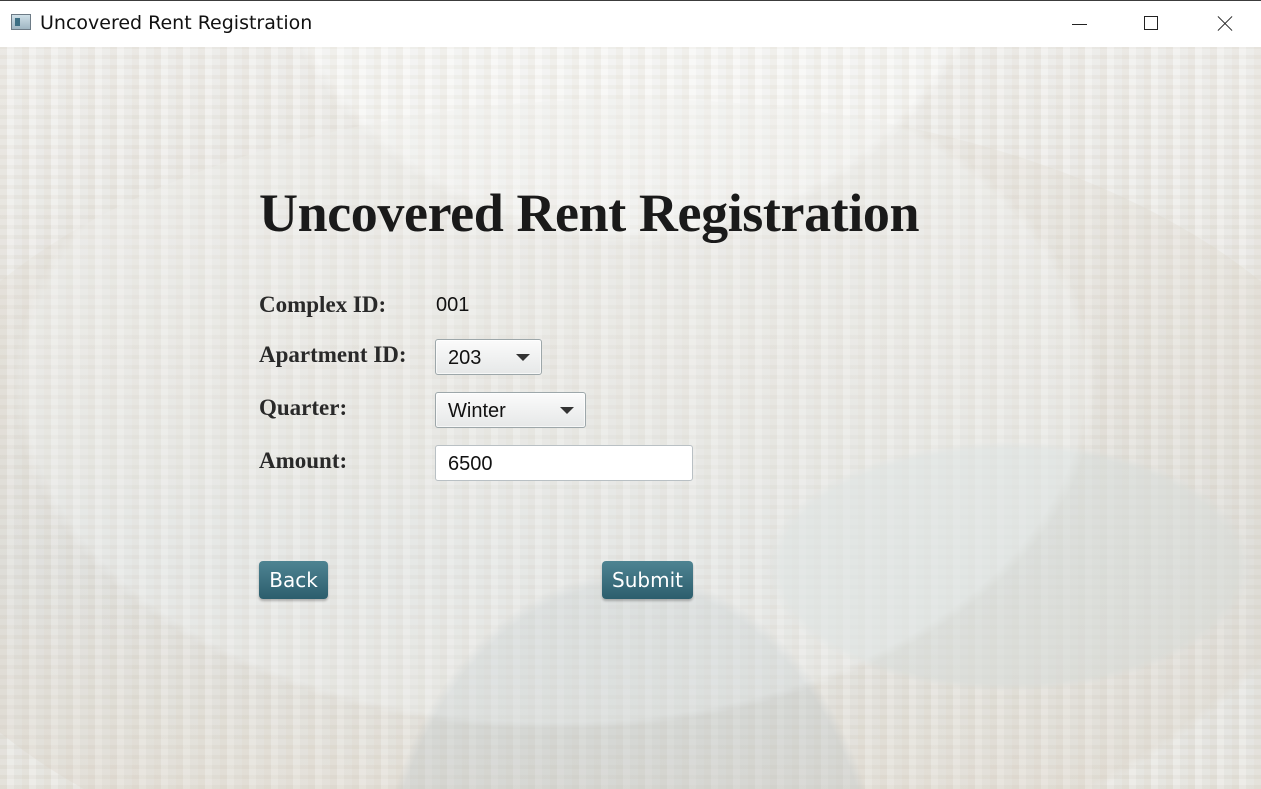 The width and height of the screenshot is (1261, 789). What do you see at coordinates (589, 213) in the screenshot?
I see `page-title: Uncovered Rent Registration` at bounding box center [589, 213].